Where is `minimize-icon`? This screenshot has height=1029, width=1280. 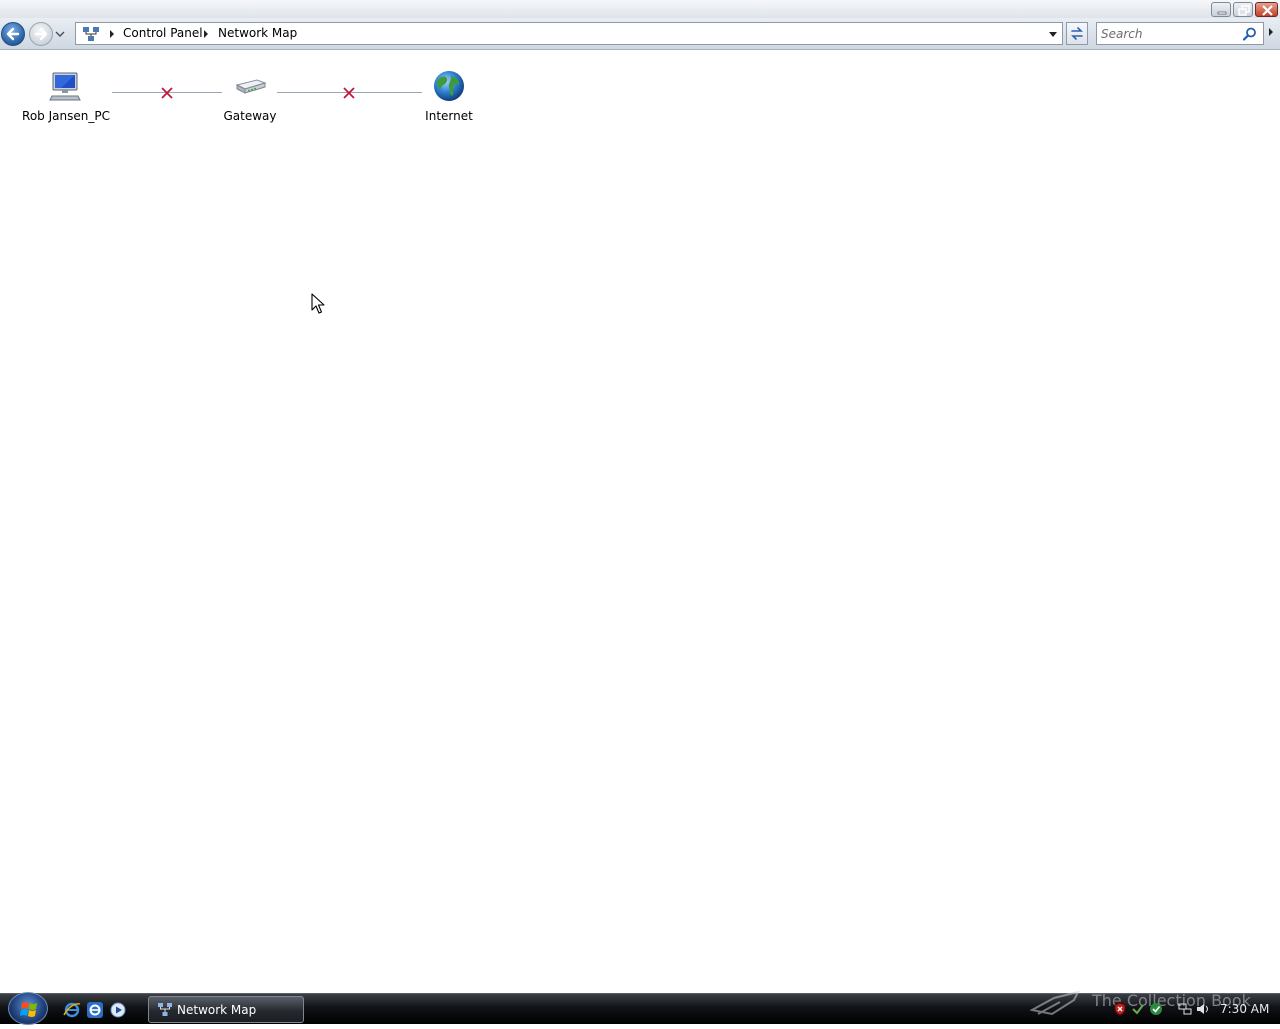
minimize-icon is located at coordinates (1222, 13).